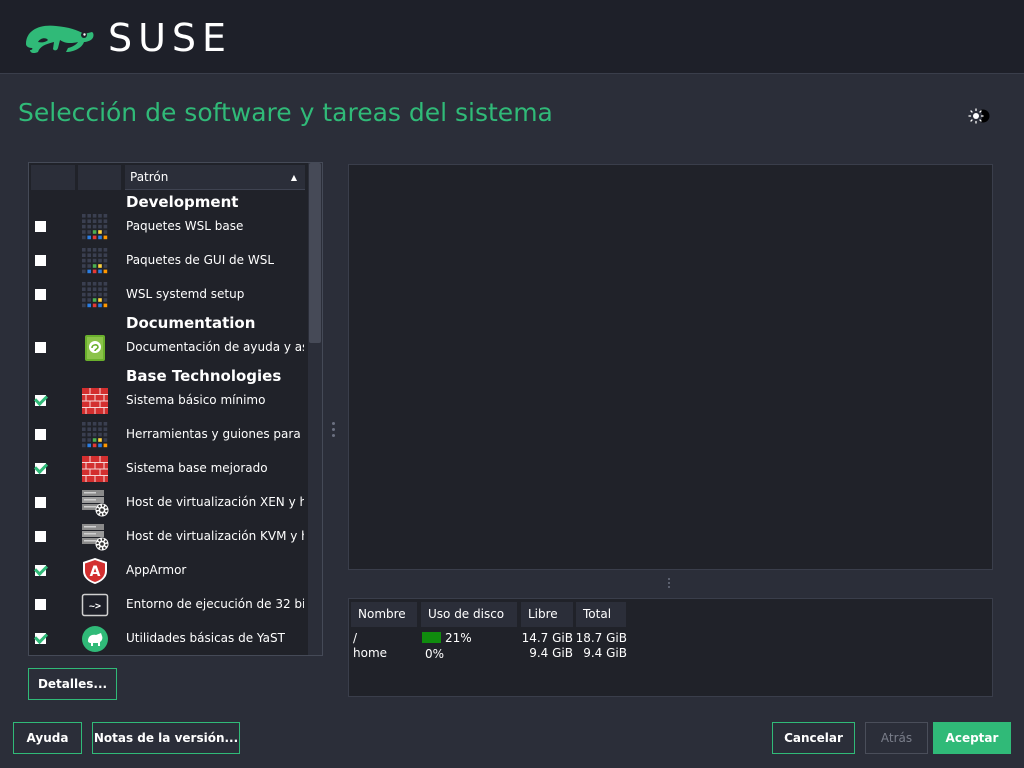 This screenshot has width=1024, height=768. I want to click on terminal-icon: ~>, so click(95, 605).